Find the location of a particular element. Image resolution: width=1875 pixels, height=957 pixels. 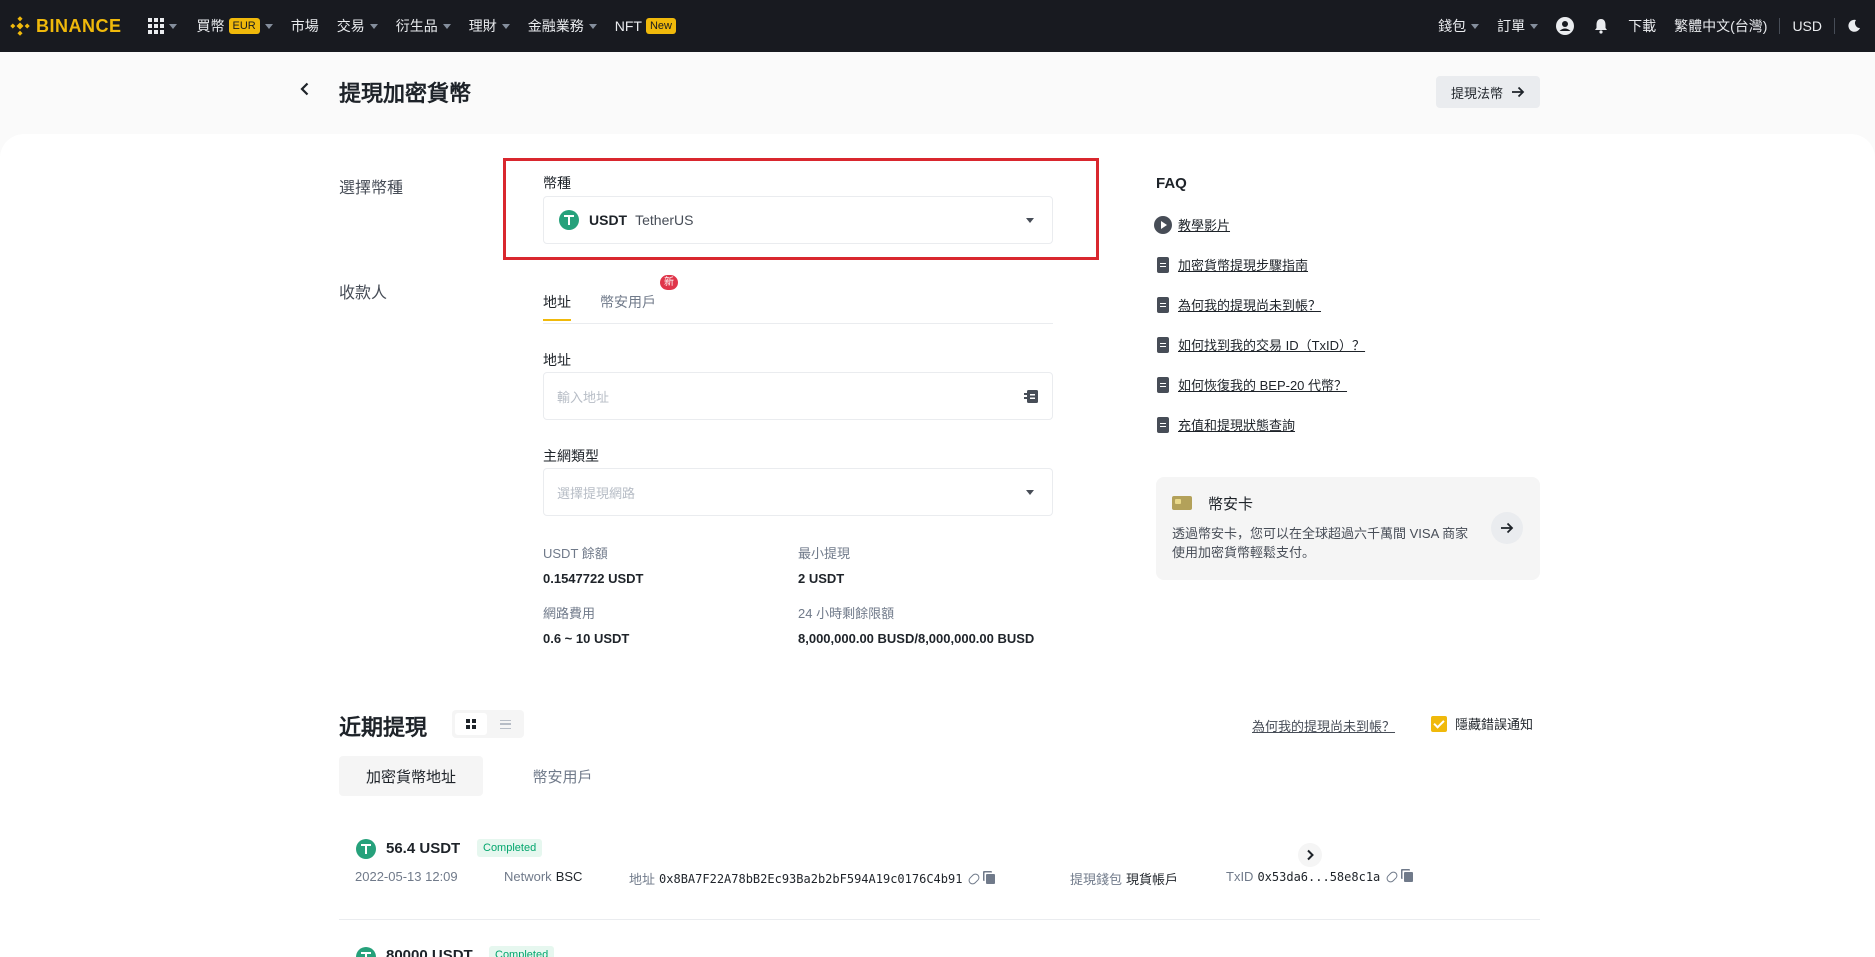

faq-link-text: 為何我的提現尚未到帳？ is located at coordinates (1250, 305).